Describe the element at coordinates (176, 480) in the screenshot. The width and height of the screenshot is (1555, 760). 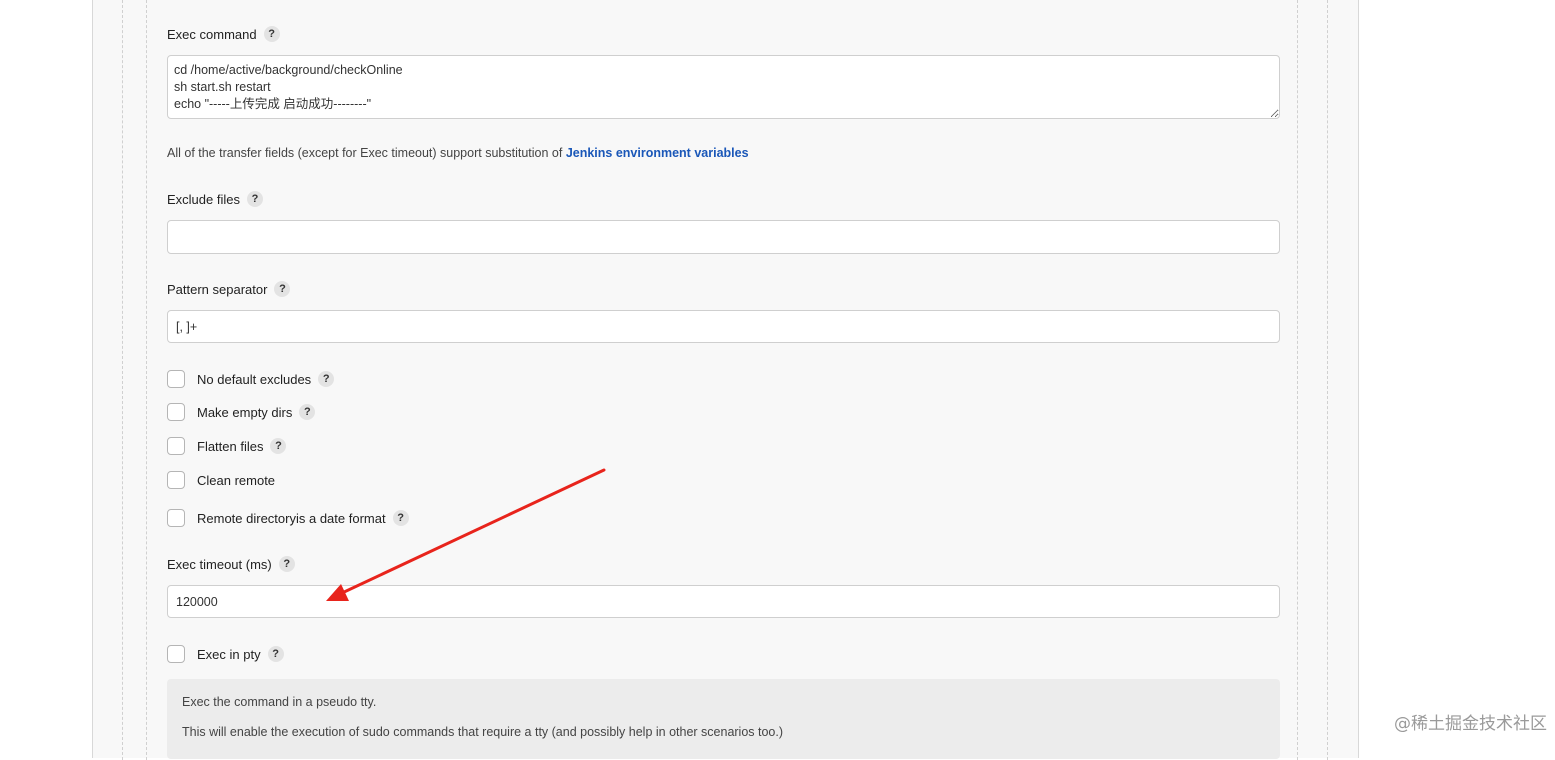
I see `clean-remote-checkbox` at that location.